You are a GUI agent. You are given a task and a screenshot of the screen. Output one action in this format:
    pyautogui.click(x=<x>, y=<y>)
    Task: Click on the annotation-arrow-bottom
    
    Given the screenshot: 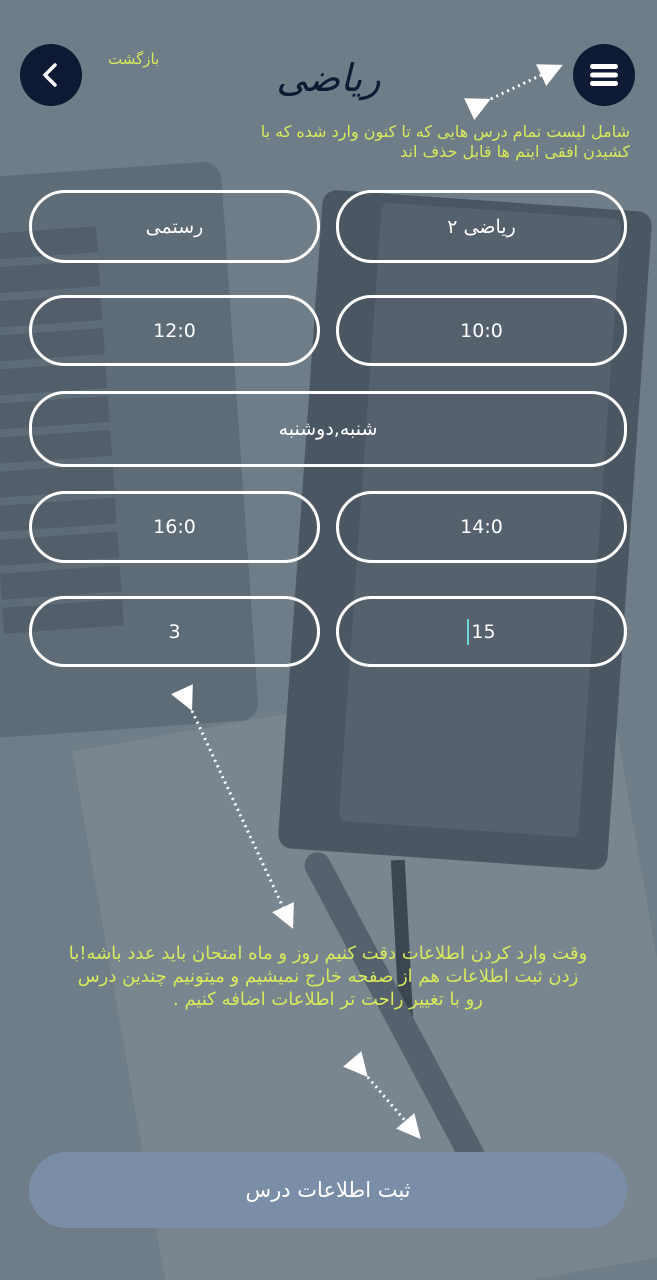 What is the action you would take?
    pyautogui.click(x=382, y=1095)
    